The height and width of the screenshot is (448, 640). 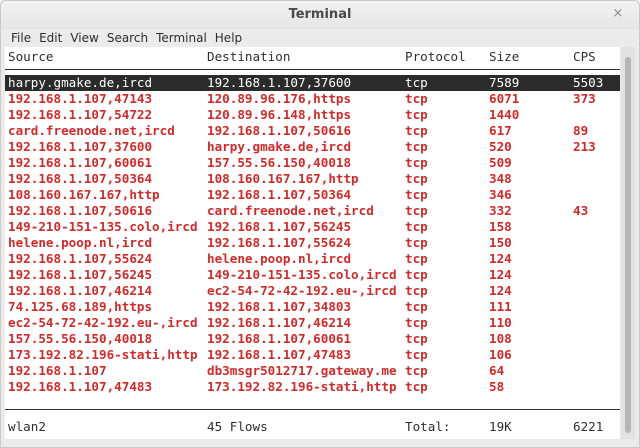 What do you see at coordinates (80, 114) in the screenshot?
I see `flow-source: 192.168.1.107,54722` at bounding box center [80, 114].